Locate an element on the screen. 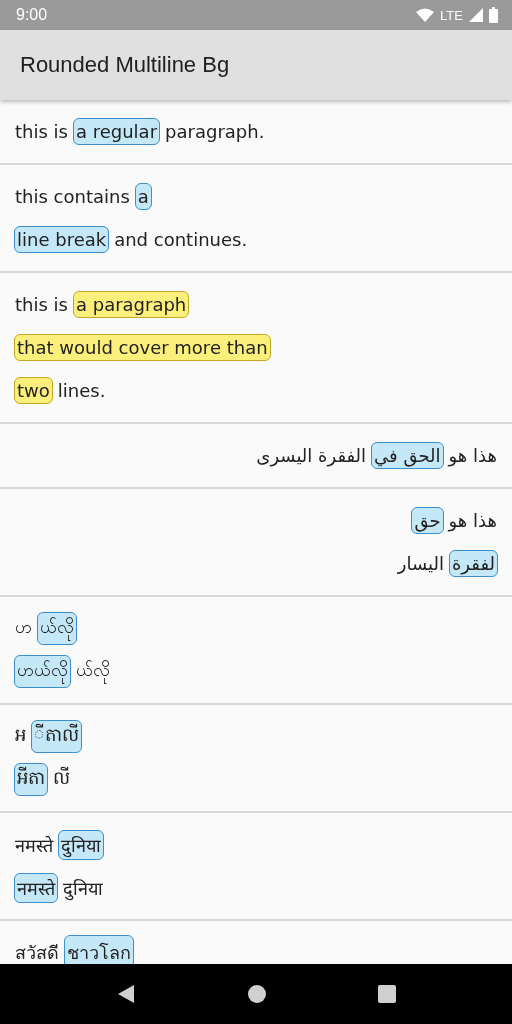 The height and width of the screenshot is (1024, 512). paragraph-text: ယ်လို is located at coordinates (93, 671).